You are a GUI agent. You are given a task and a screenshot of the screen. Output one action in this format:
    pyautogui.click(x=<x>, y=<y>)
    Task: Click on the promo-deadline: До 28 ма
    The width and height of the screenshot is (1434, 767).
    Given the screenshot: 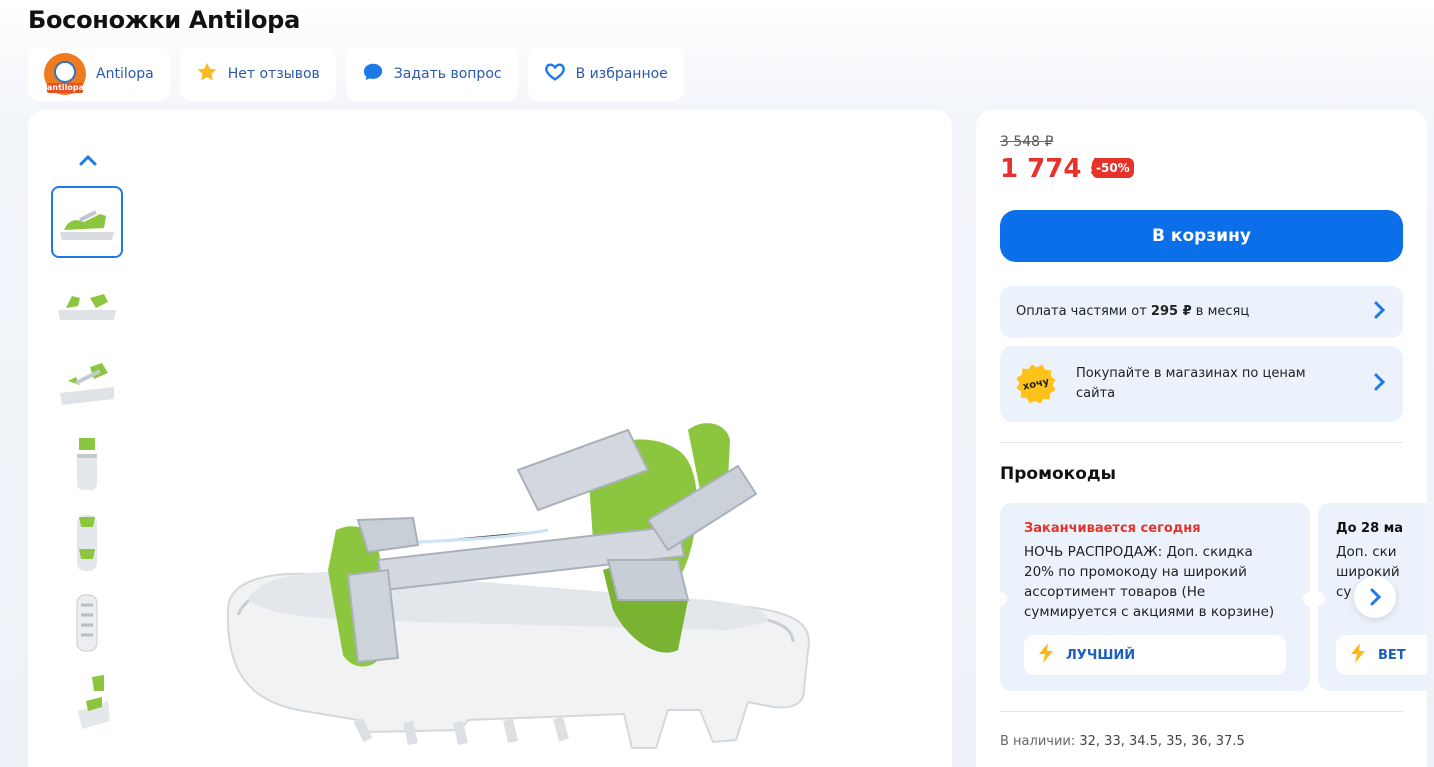 What is the action you would take?
    pyautogui.click(x=1370, y=528)
    